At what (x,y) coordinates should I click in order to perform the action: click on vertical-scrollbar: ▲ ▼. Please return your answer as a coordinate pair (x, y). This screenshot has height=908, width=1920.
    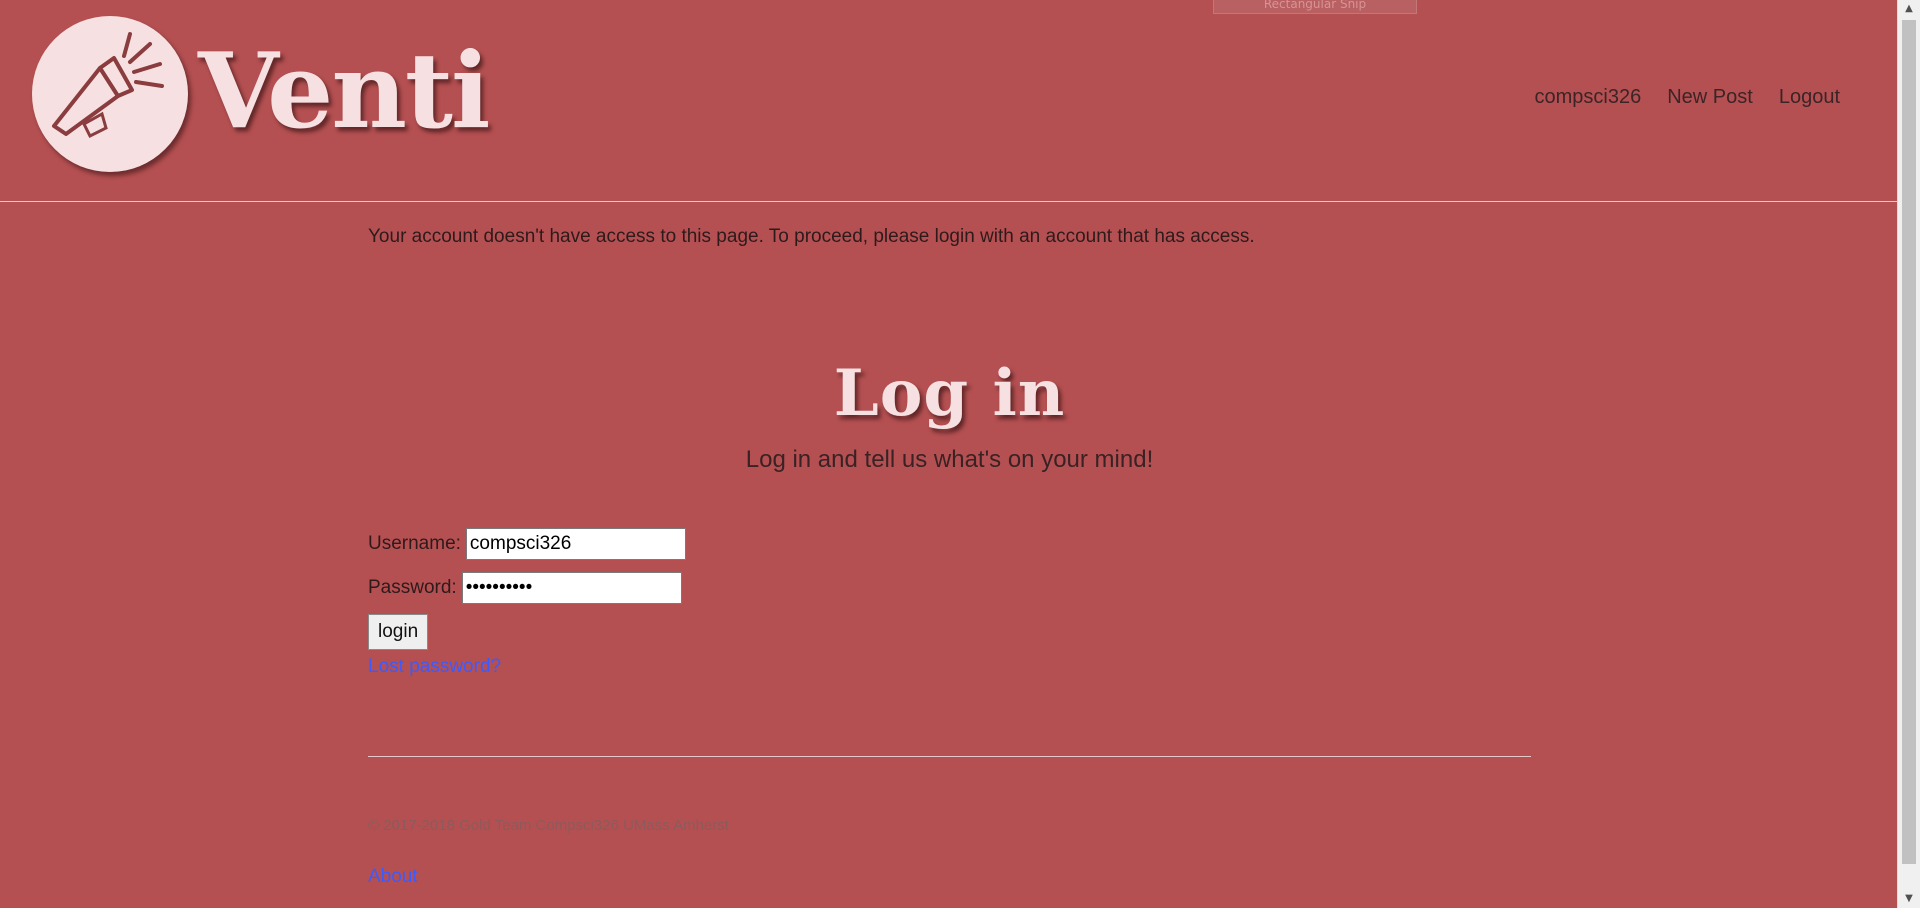
    Looking at the image, I should click on (1908, 454).